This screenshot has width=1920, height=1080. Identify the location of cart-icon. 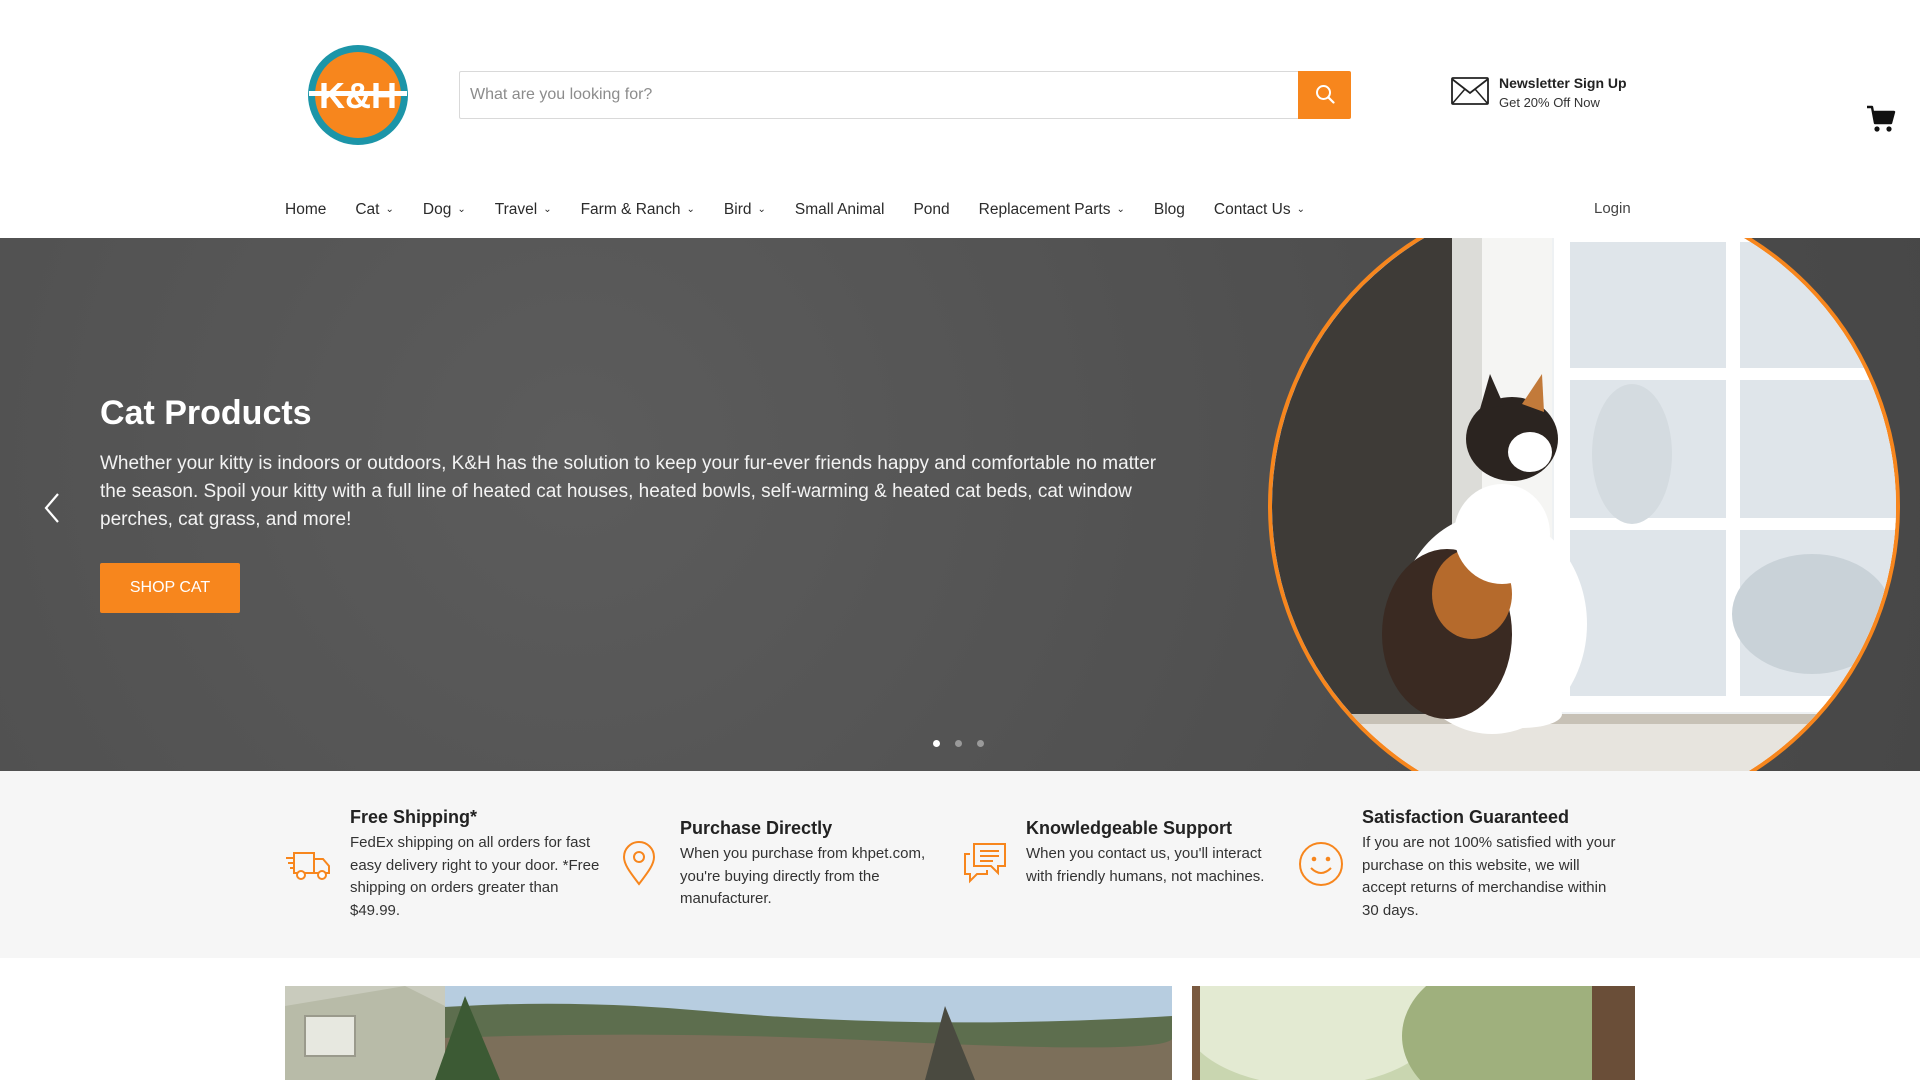
(1881, 121).